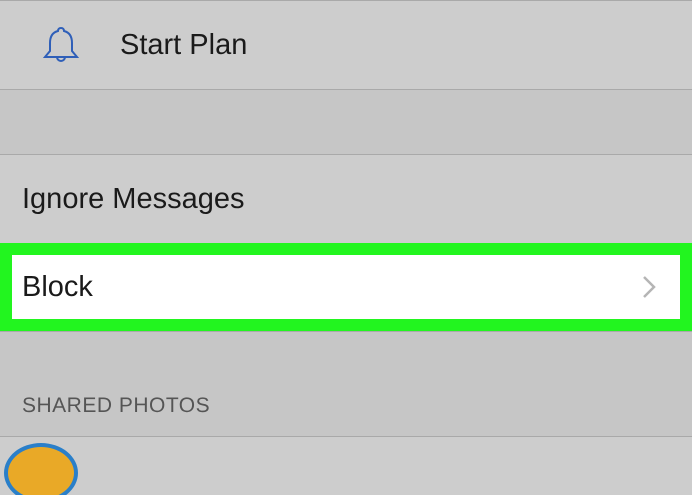  What do you see at coordinates (61, 45) in the screenshot?
I see `bell-icon` at bounding box center [61, 45].